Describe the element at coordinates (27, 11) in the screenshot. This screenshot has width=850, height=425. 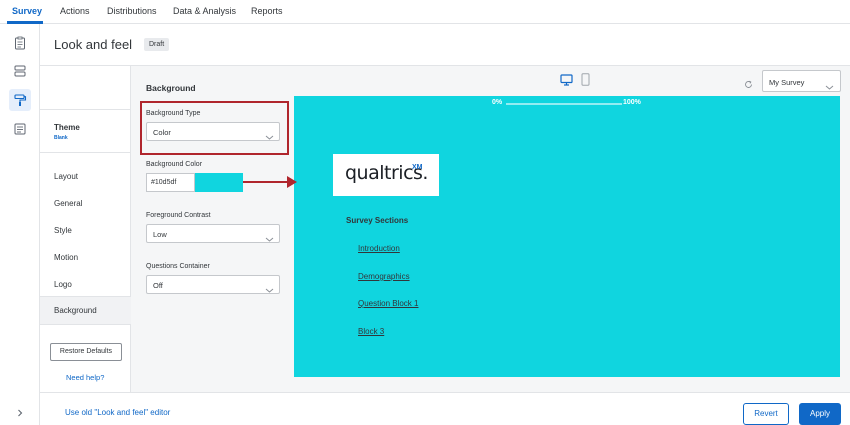
I see `tab-survey: Survey` at that location.